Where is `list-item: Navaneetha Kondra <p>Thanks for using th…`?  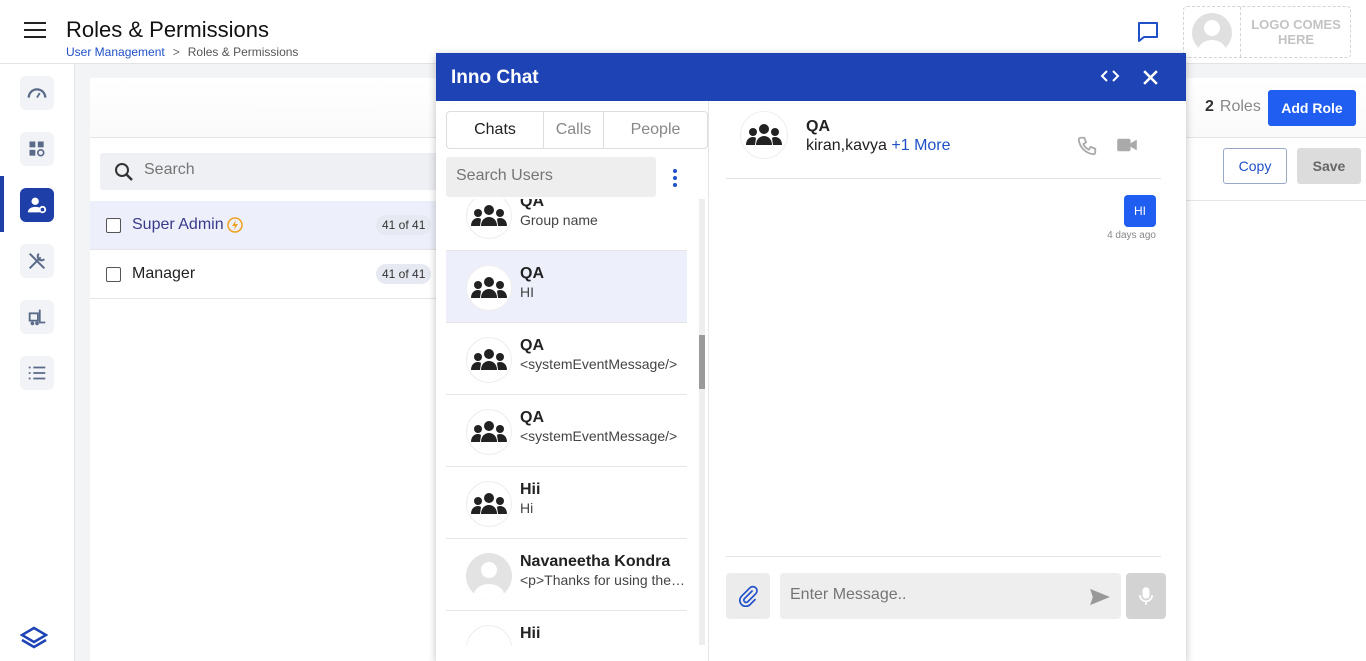
list-item: Navaneetha Kondra <p>Thanks for using th… is located at coordinates (566, 575).